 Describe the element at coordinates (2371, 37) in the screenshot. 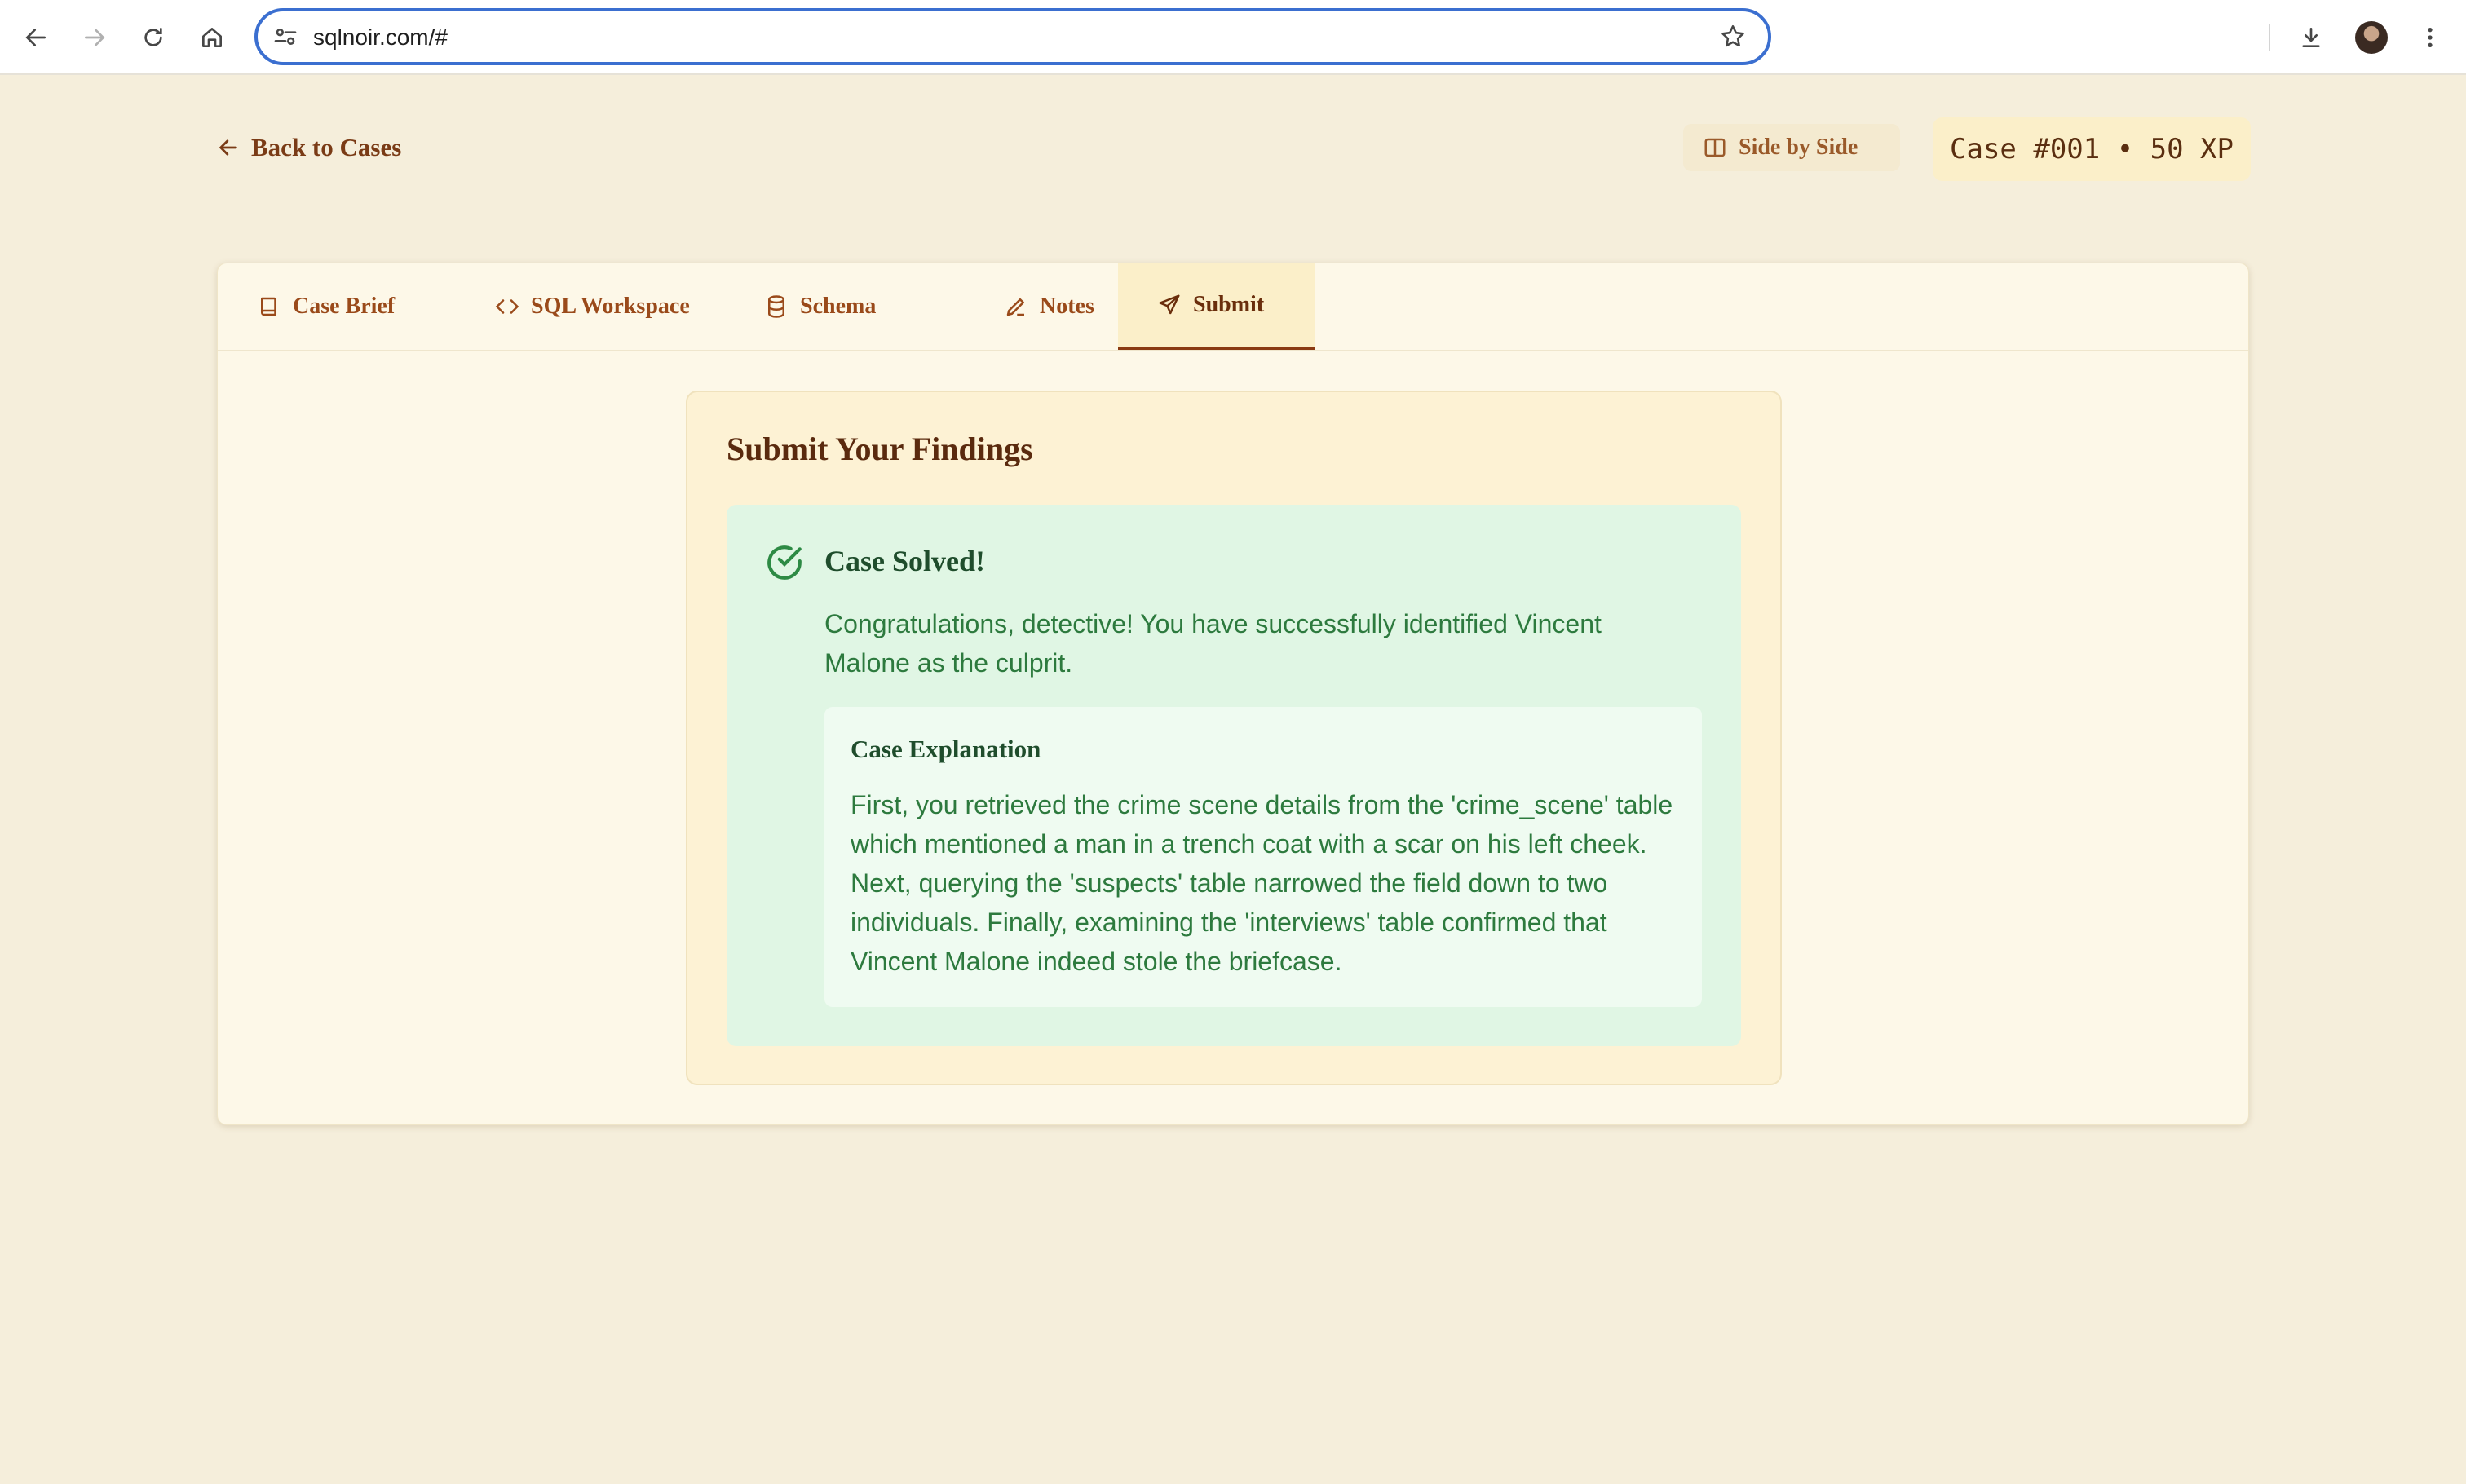

I see `profile-avatar` at that location.